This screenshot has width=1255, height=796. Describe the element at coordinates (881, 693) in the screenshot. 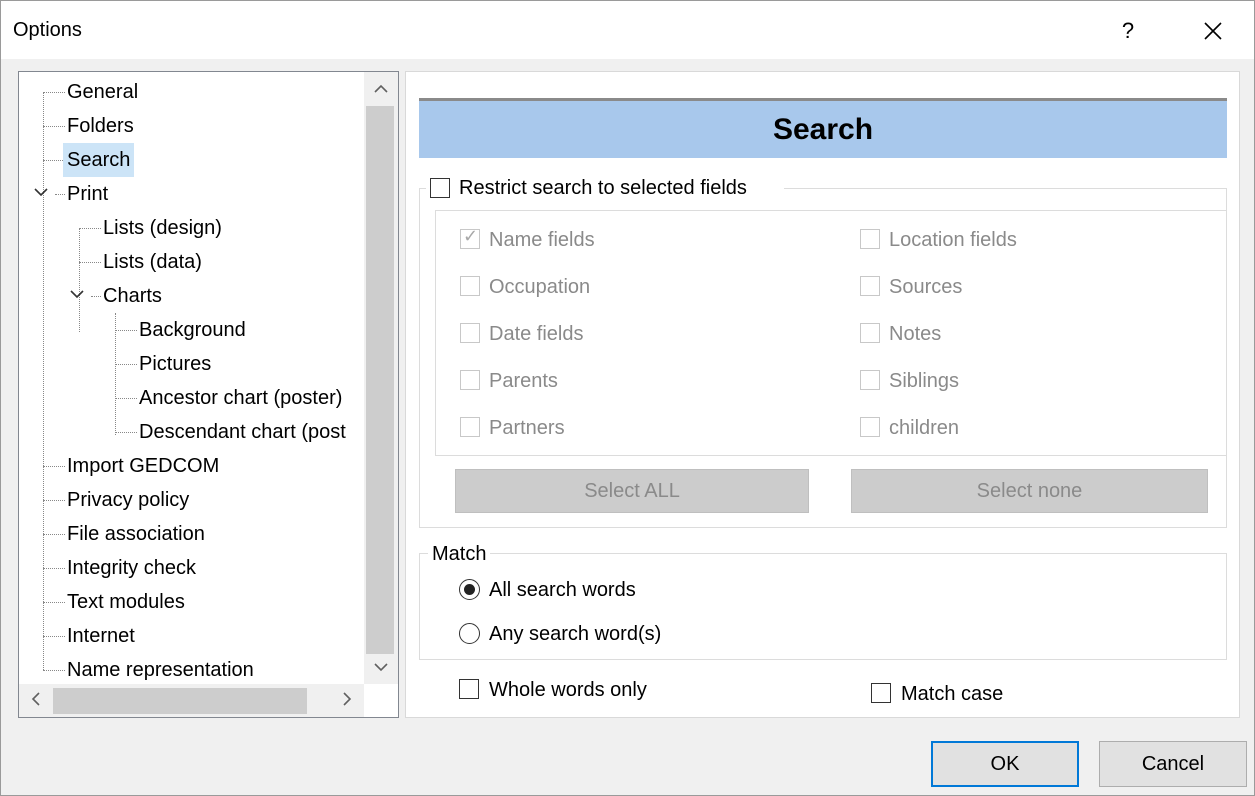

I see `match-case-checkbox` at that location.